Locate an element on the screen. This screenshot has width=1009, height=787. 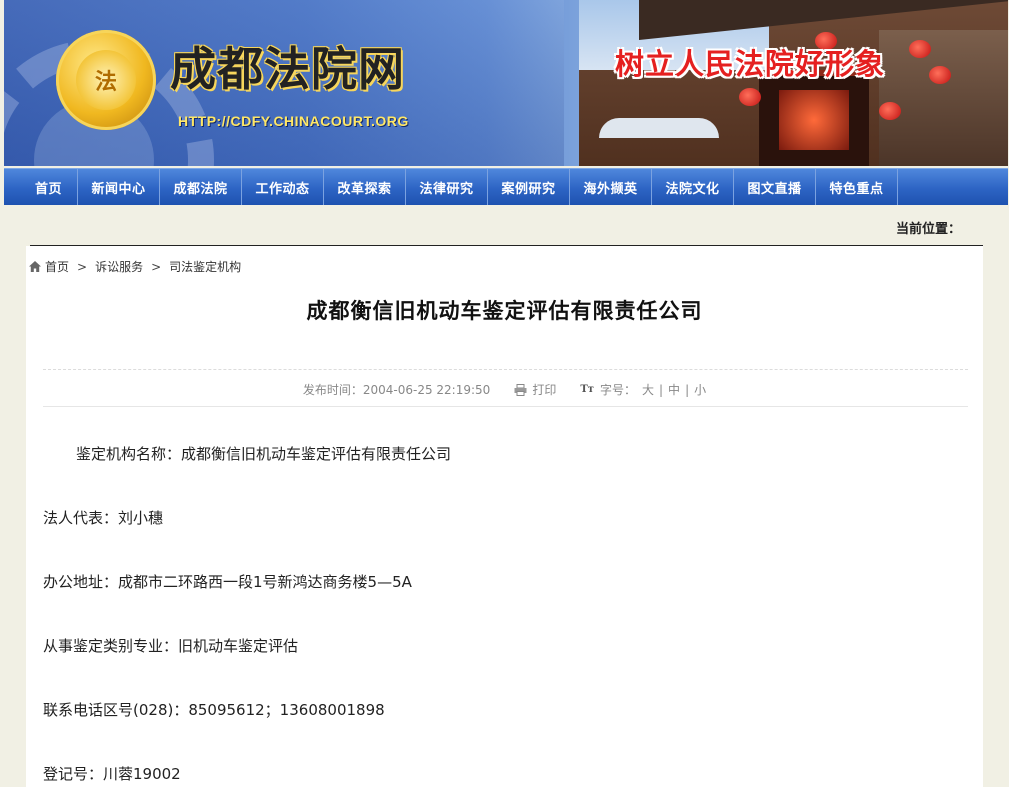
banner-slogan: 树立人民法院好形象 is located at coordinates (750, 64).